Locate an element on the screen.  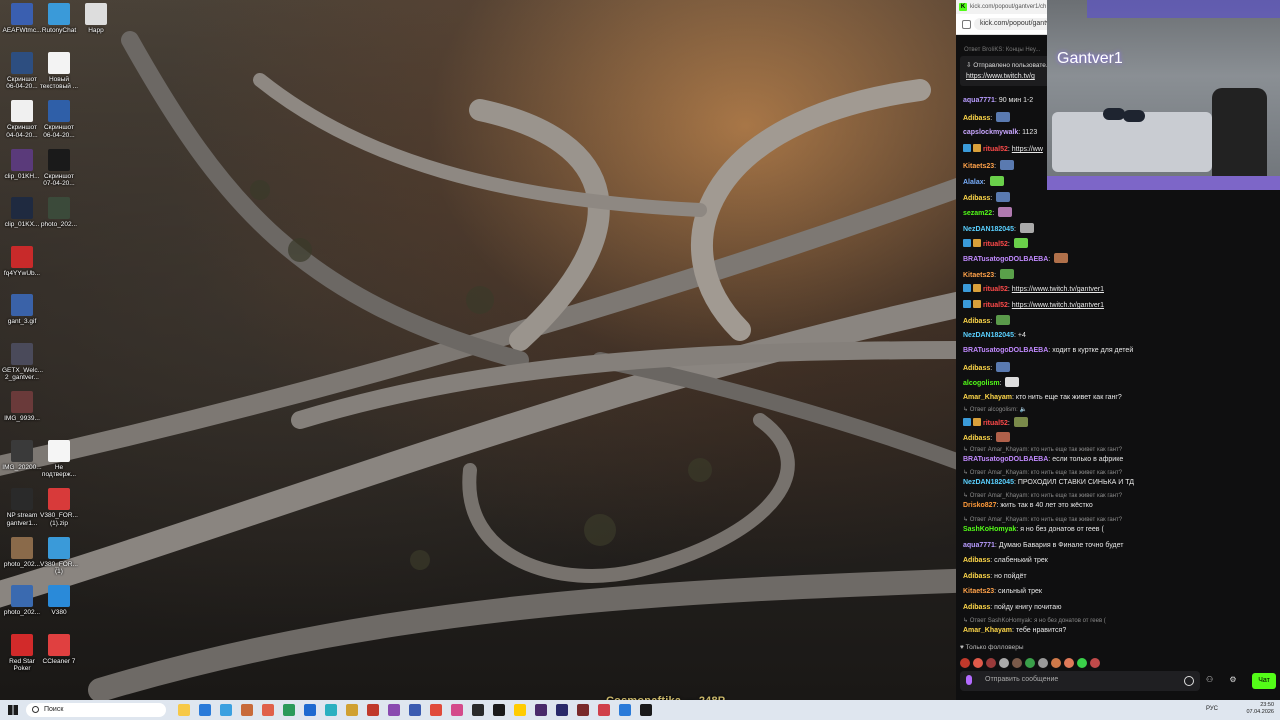
chat-message: NezDAN182045: is located at coordinates (998, 228).